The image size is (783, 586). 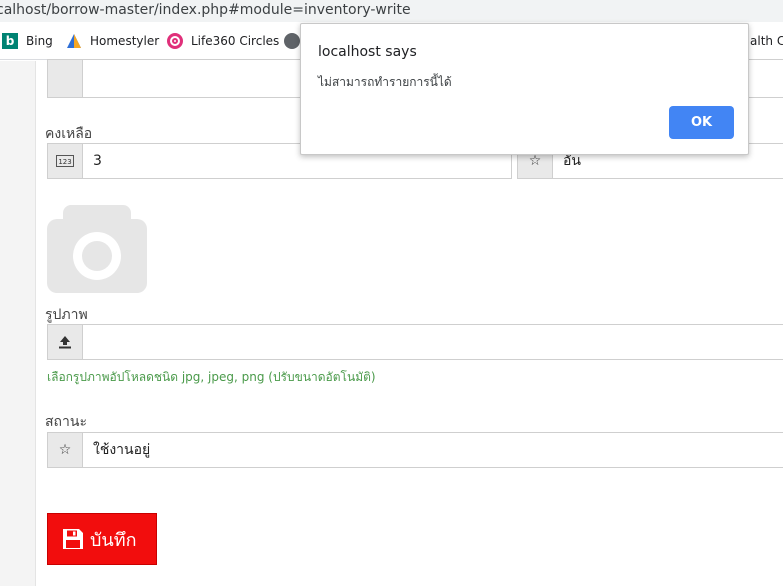 What do you see at coordinates (415, 450) in the screenshot?
I see `status-field: ☆ ใช้งานอยู่` at bounding box center [415, 450].